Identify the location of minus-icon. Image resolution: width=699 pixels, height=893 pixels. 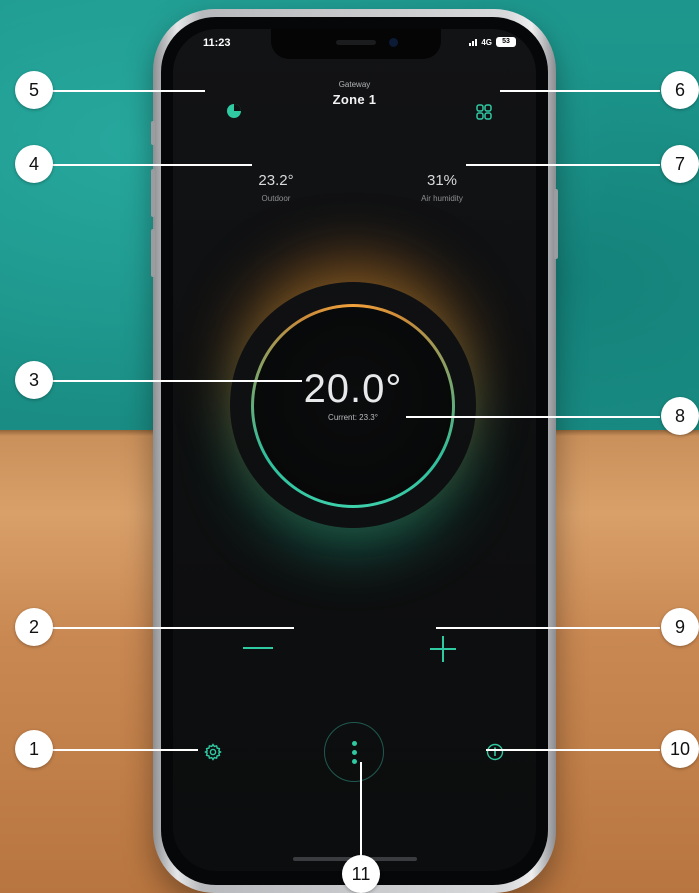
(258, 648).